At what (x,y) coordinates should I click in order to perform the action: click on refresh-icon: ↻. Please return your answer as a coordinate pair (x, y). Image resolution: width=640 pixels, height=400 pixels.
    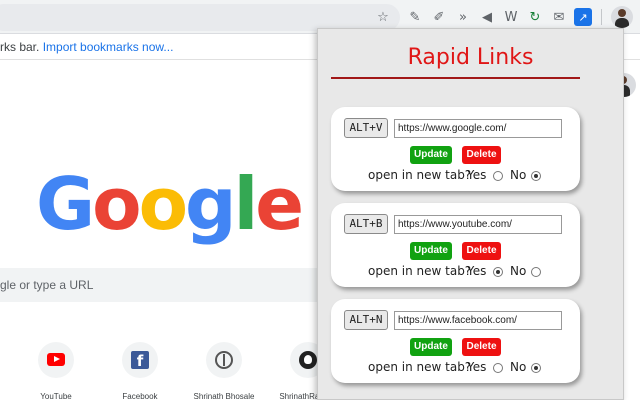
    Looking at the image, I should click on (535, 17).